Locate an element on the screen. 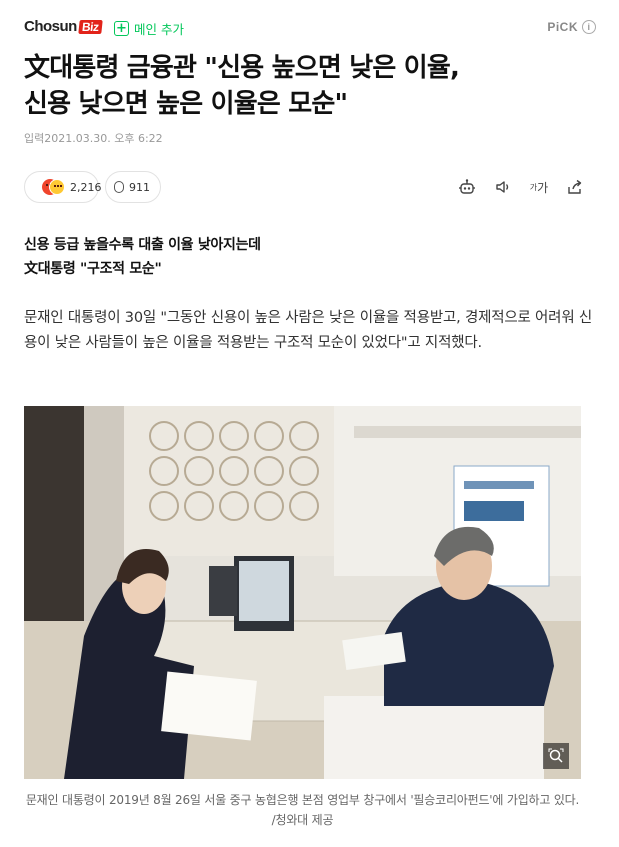  reaction-button: 2,216 is located at coordinates (63, 187).